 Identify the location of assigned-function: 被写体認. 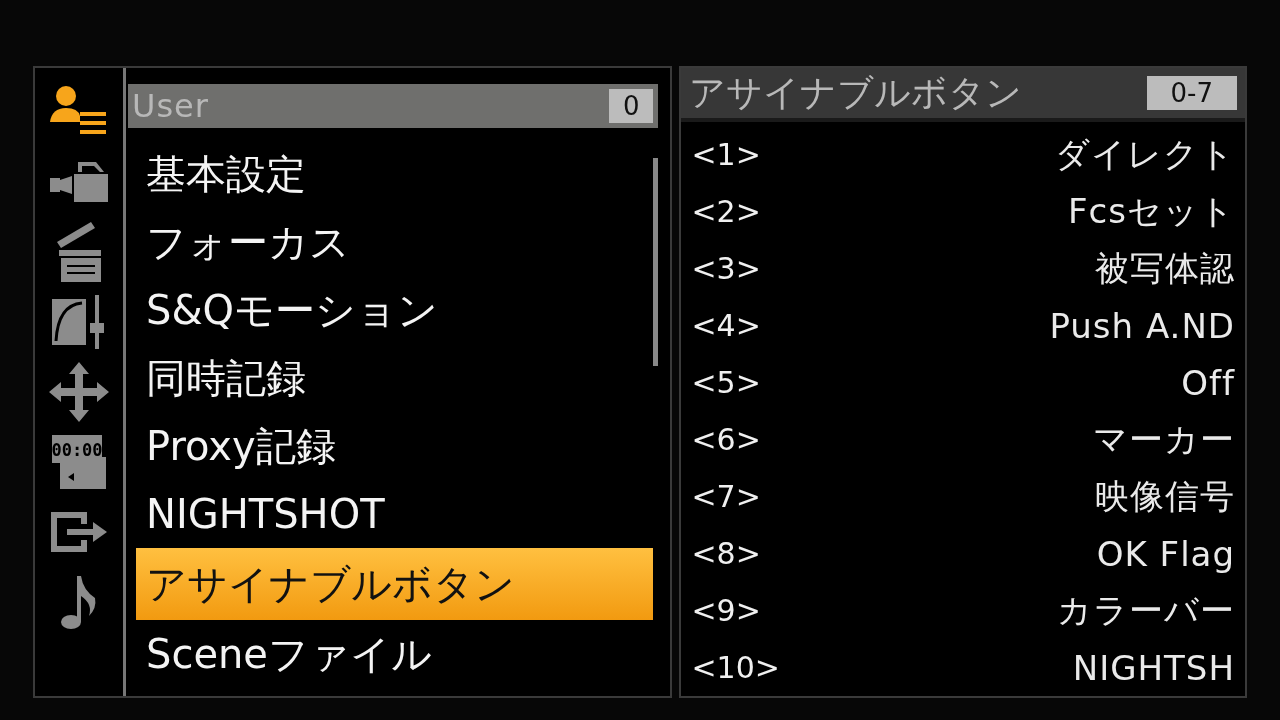
(1165, 268).